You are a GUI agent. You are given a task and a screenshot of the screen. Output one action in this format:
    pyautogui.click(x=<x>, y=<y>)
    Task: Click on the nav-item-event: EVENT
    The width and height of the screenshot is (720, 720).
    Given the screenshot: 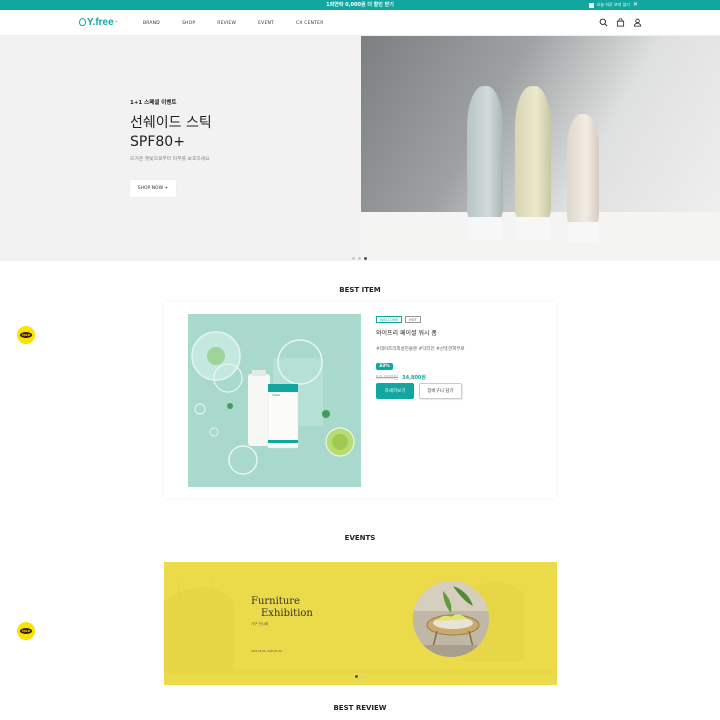 What is the action you would take?
    pyautogui.click(x=266, y=23)
    